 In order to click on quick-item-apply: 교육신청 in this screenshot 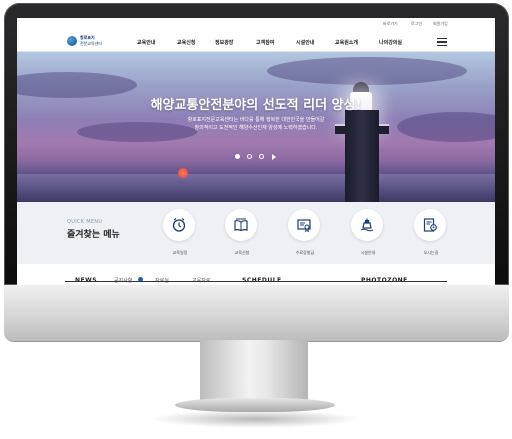, I will do `click(242, 234)`.